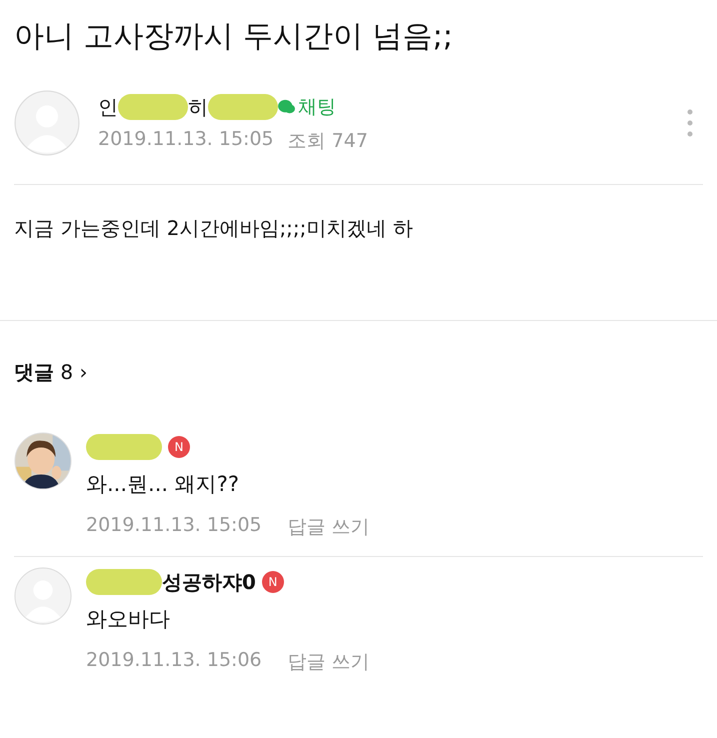 The image size is (717, 738). Describe the element at coordinates (358, 371) in the screenshot. I see `comments-link: 댓글 8 ›` at that location.